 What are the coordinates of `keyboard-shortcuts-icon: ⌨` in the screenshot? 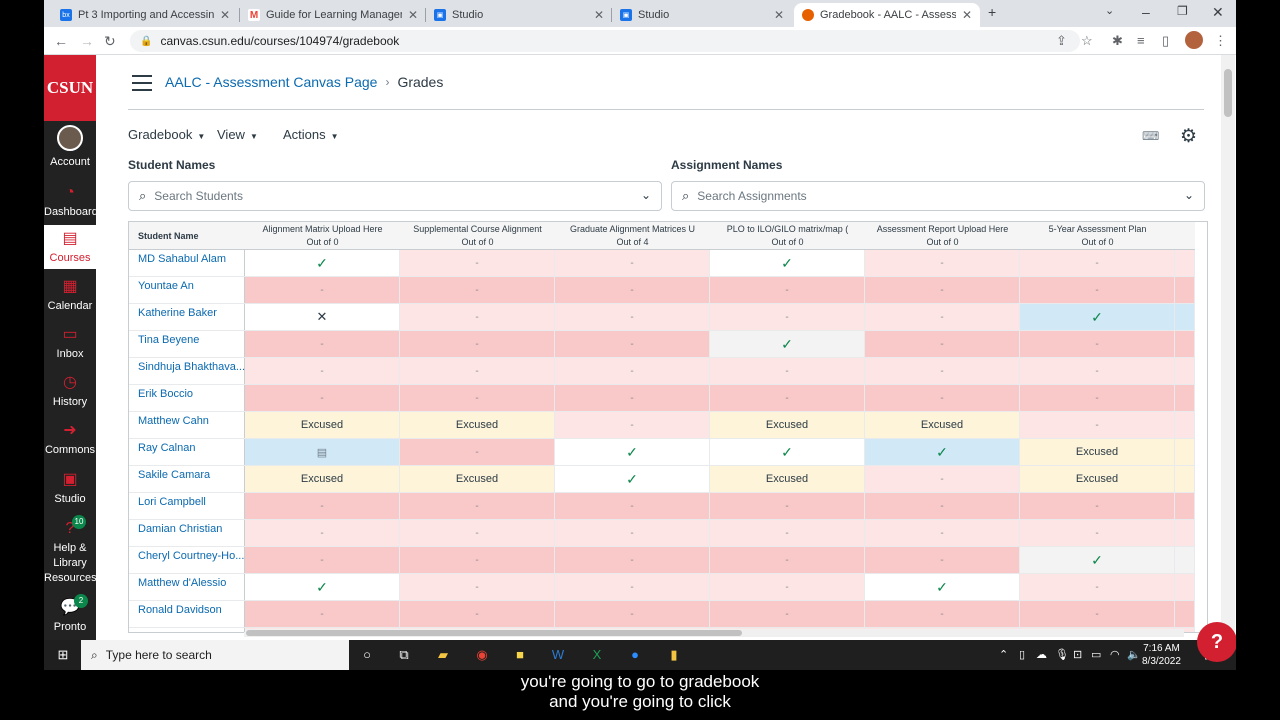 It's located at (1150, 136).